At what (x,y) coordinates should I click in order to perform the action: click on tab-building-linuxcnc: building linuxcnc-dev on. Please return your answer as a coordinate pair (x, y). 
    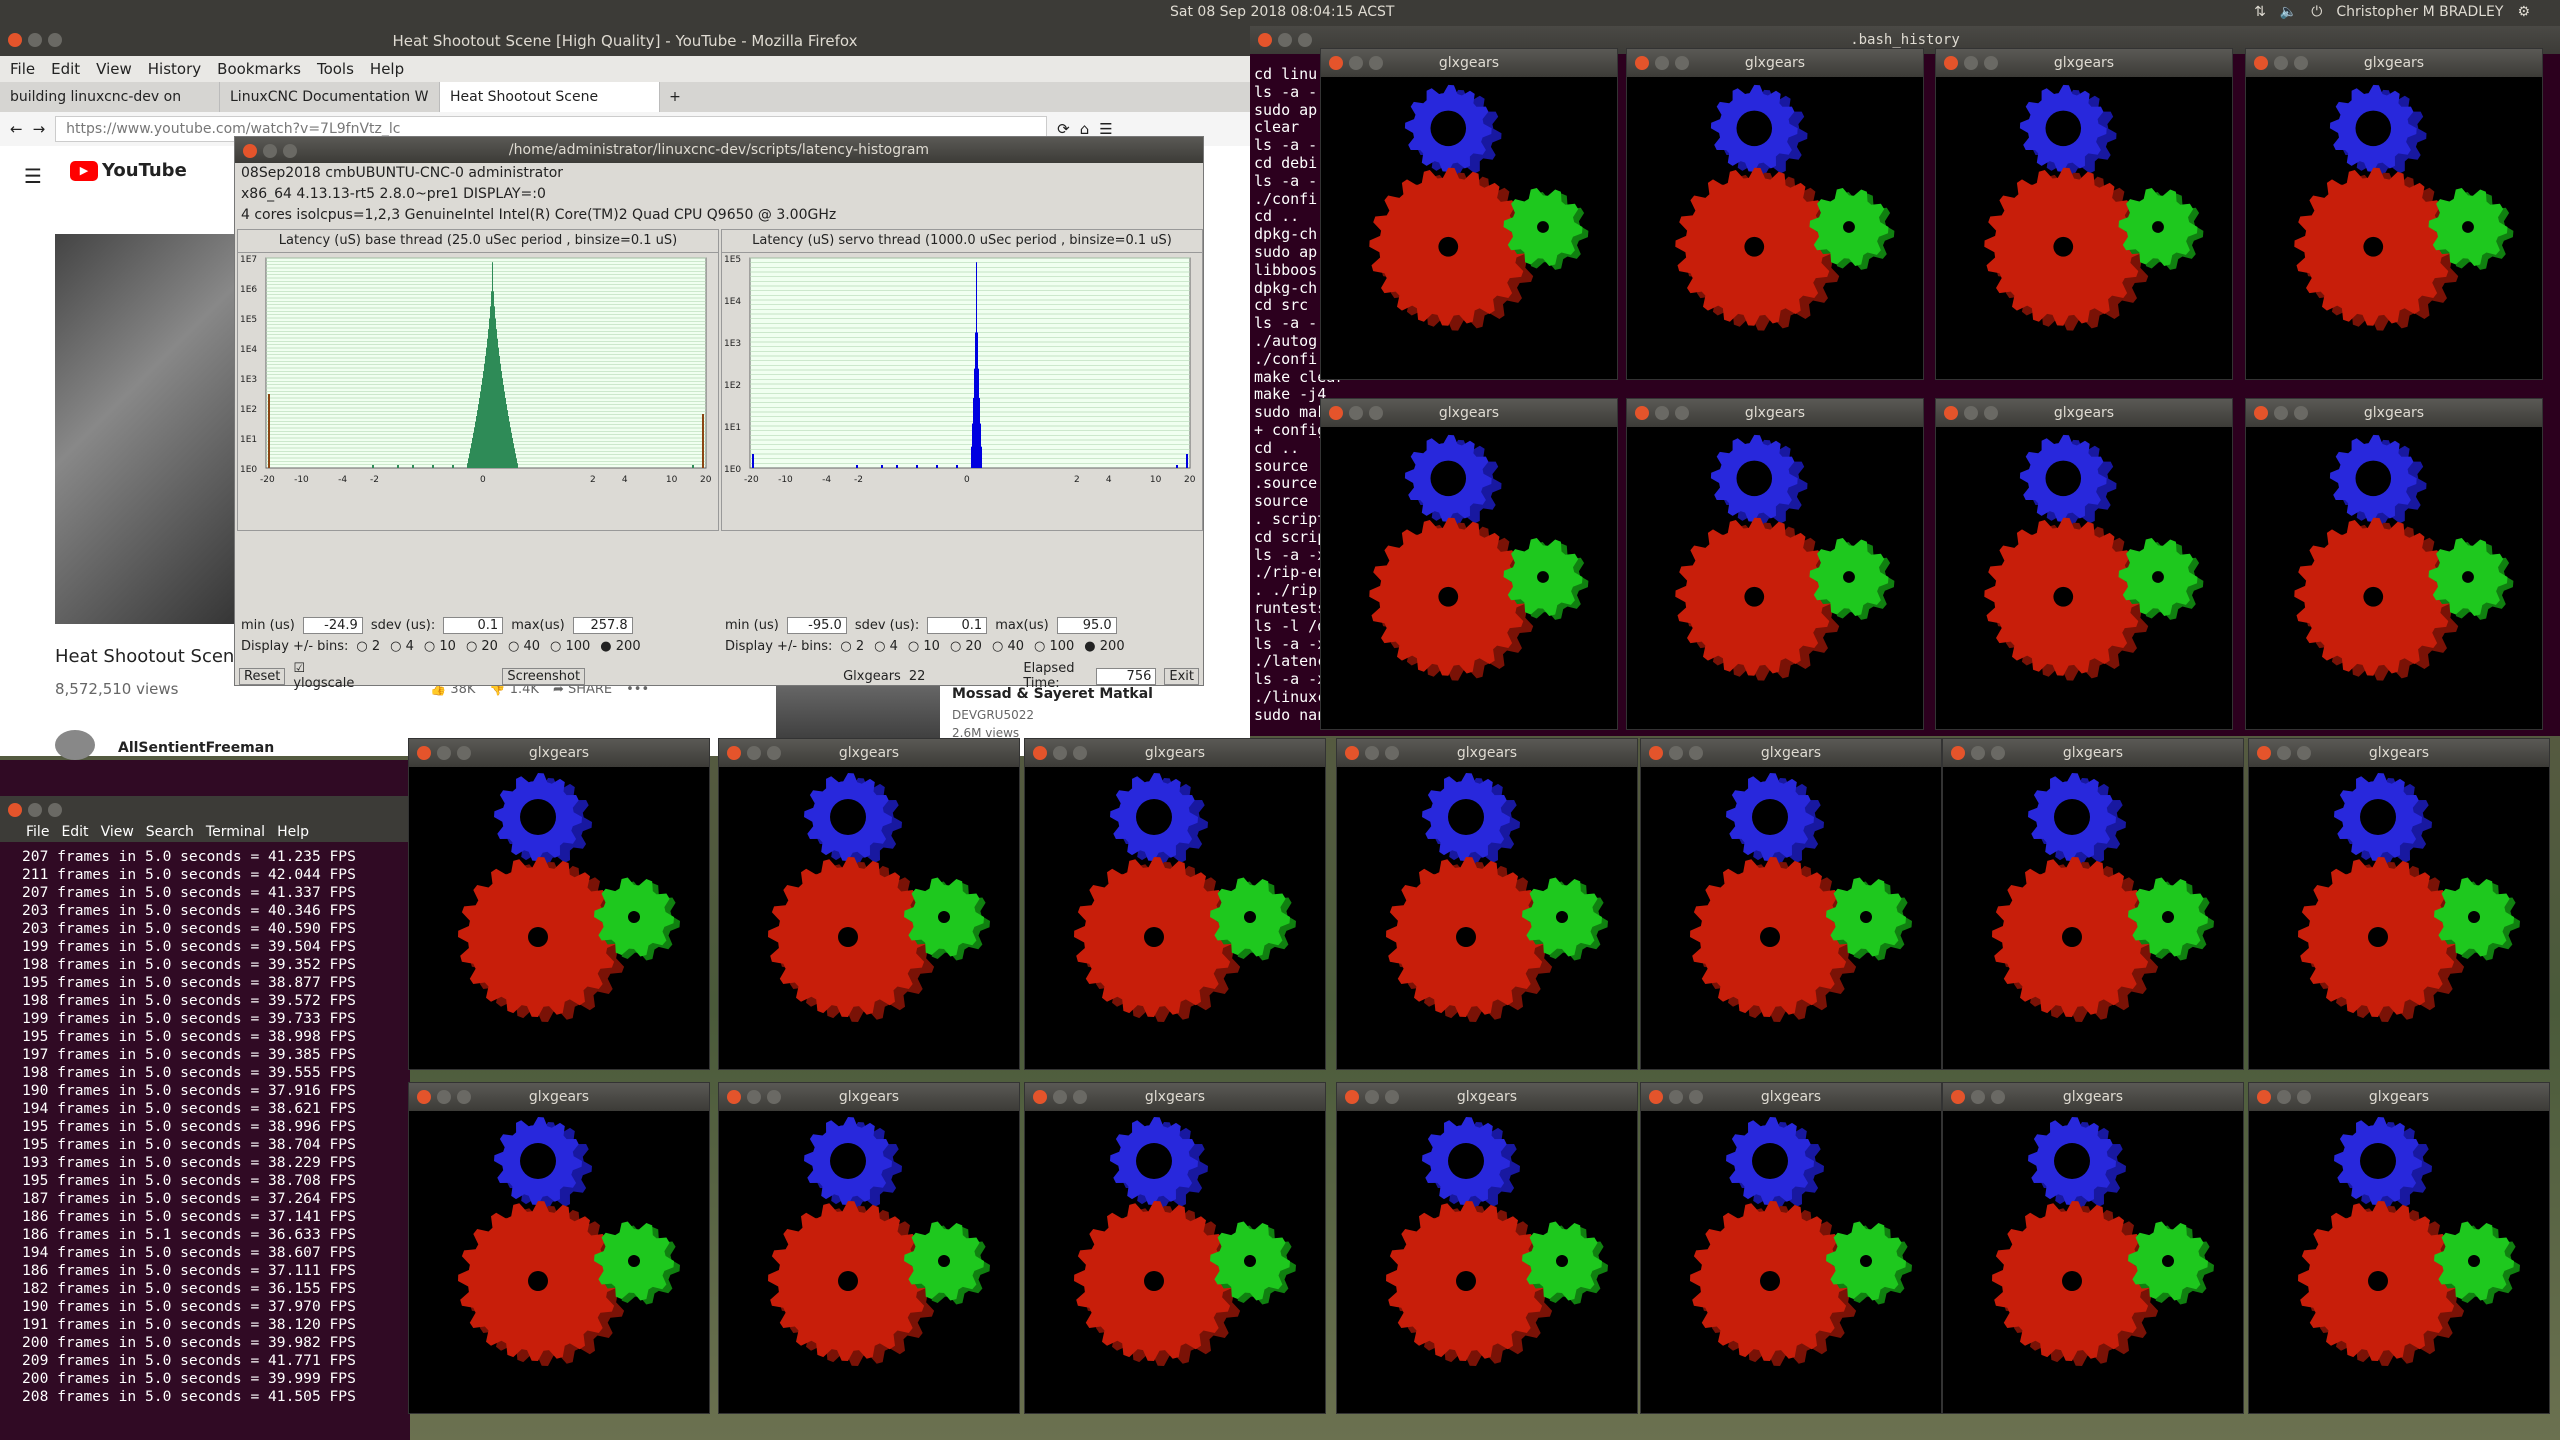
    Looking at the image, I should click on (110, 97).